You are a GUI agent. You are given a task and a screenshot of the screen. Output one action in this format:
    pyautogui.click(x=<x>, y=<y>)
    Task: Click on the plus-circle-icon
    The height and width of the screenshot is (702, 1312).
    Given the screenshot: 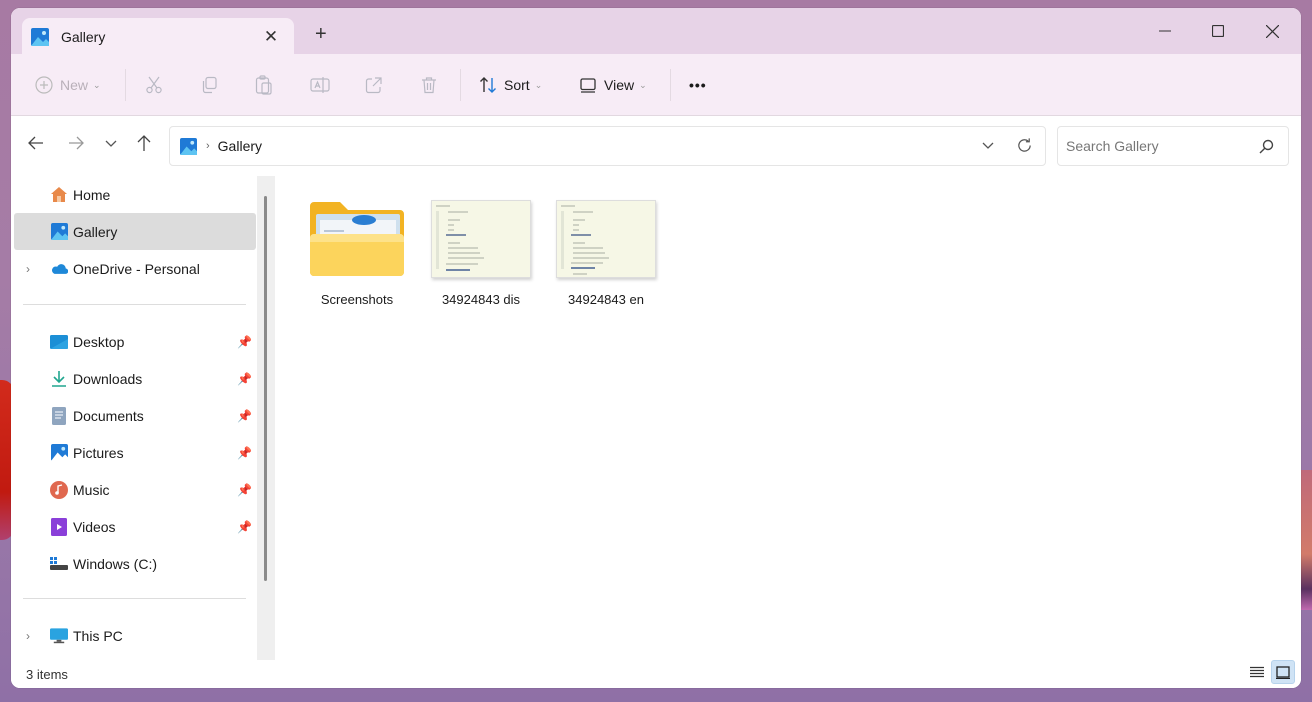 What is the action you would take?
    pyautogui.click(x=44, y=85)
    